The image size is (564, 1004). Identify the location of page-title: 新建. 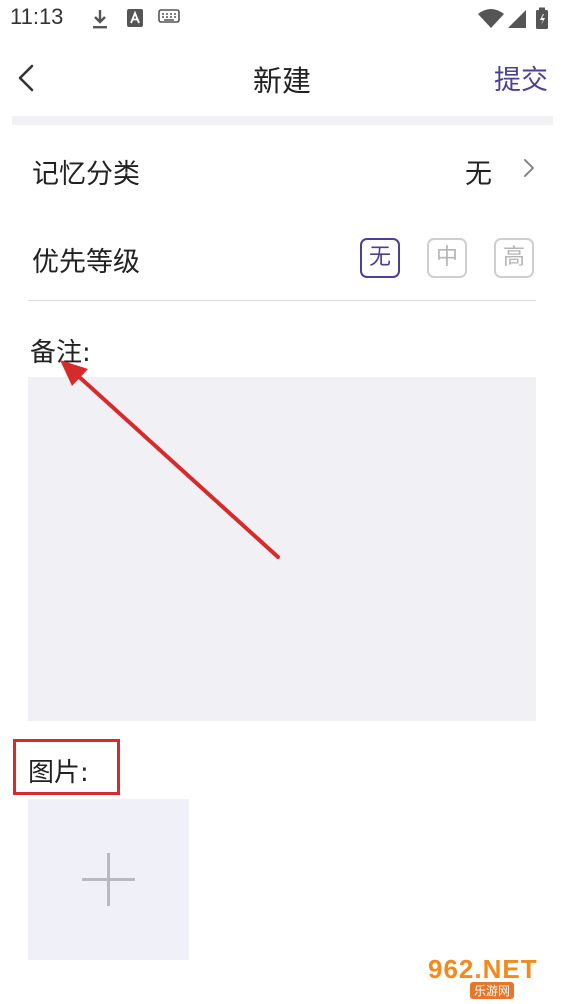
(281, 81).